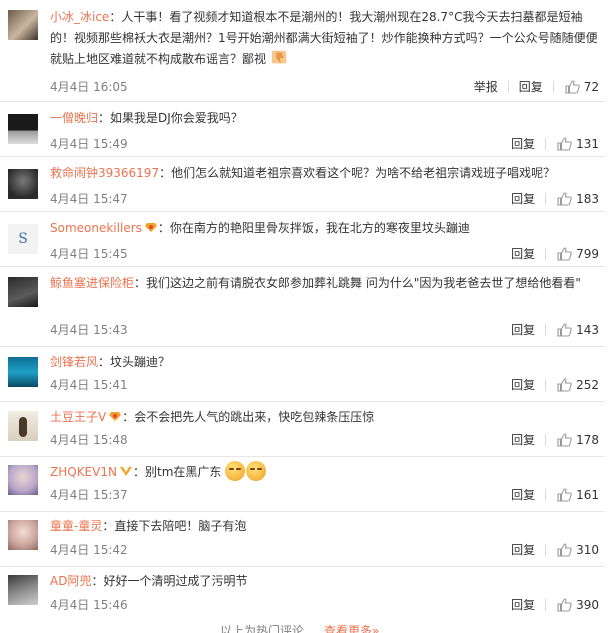 Image resolution: width=611 pixels, height=633 pixels. Describe the element at coordinates (89, 254) in the screenshot. I see `comment-date: 4月4日 15:45` at that location.